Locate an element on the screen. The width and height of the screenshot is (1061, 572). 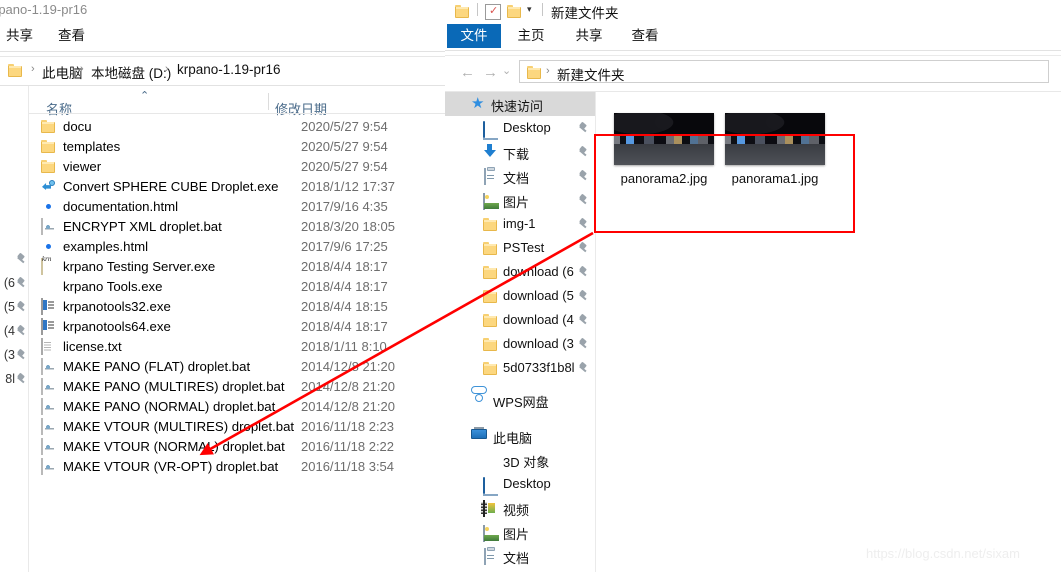
left-column-header-row is located at coordinates (237, 99).